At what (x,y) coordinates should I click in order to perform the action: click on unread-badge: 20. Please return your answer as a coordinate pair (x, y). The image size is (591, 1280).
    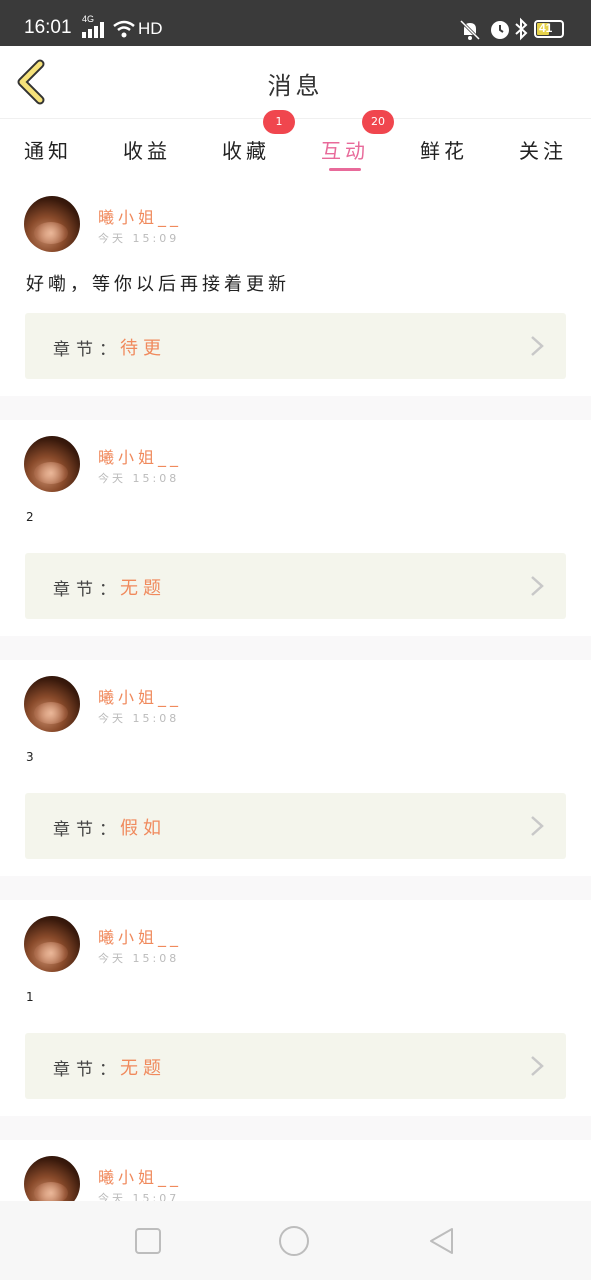
    Looking at the image, I should click on (378, 122).